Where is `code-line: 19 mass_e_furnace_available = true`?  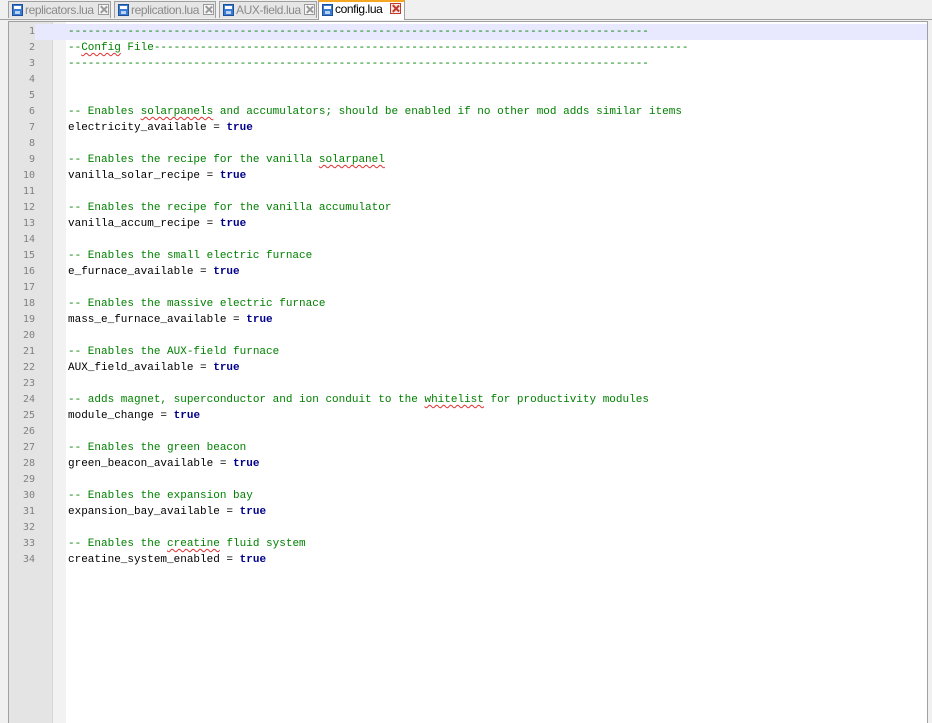
code-line: 19 mass_e_furnace_available = true is located at coordinates (468, 320).